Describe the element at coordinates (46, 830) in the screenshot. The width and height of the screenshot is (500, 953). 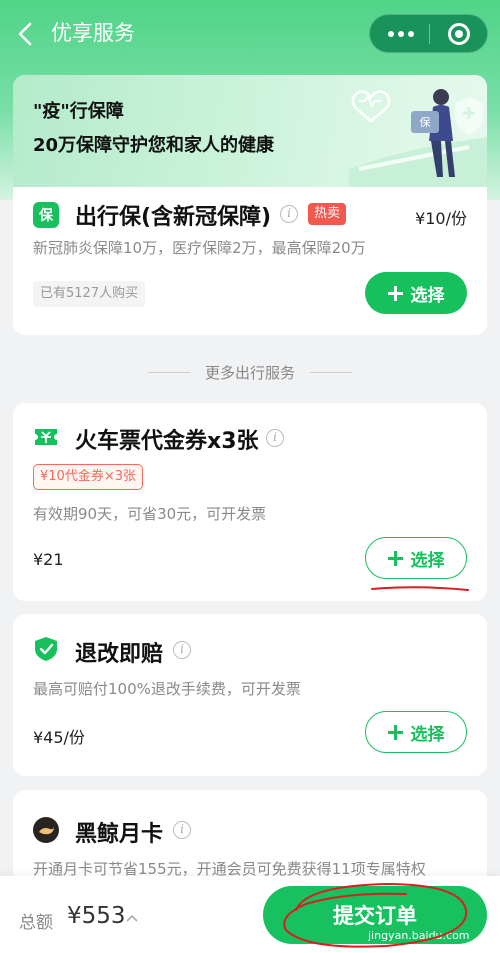
I see `whale-icon` at that location.